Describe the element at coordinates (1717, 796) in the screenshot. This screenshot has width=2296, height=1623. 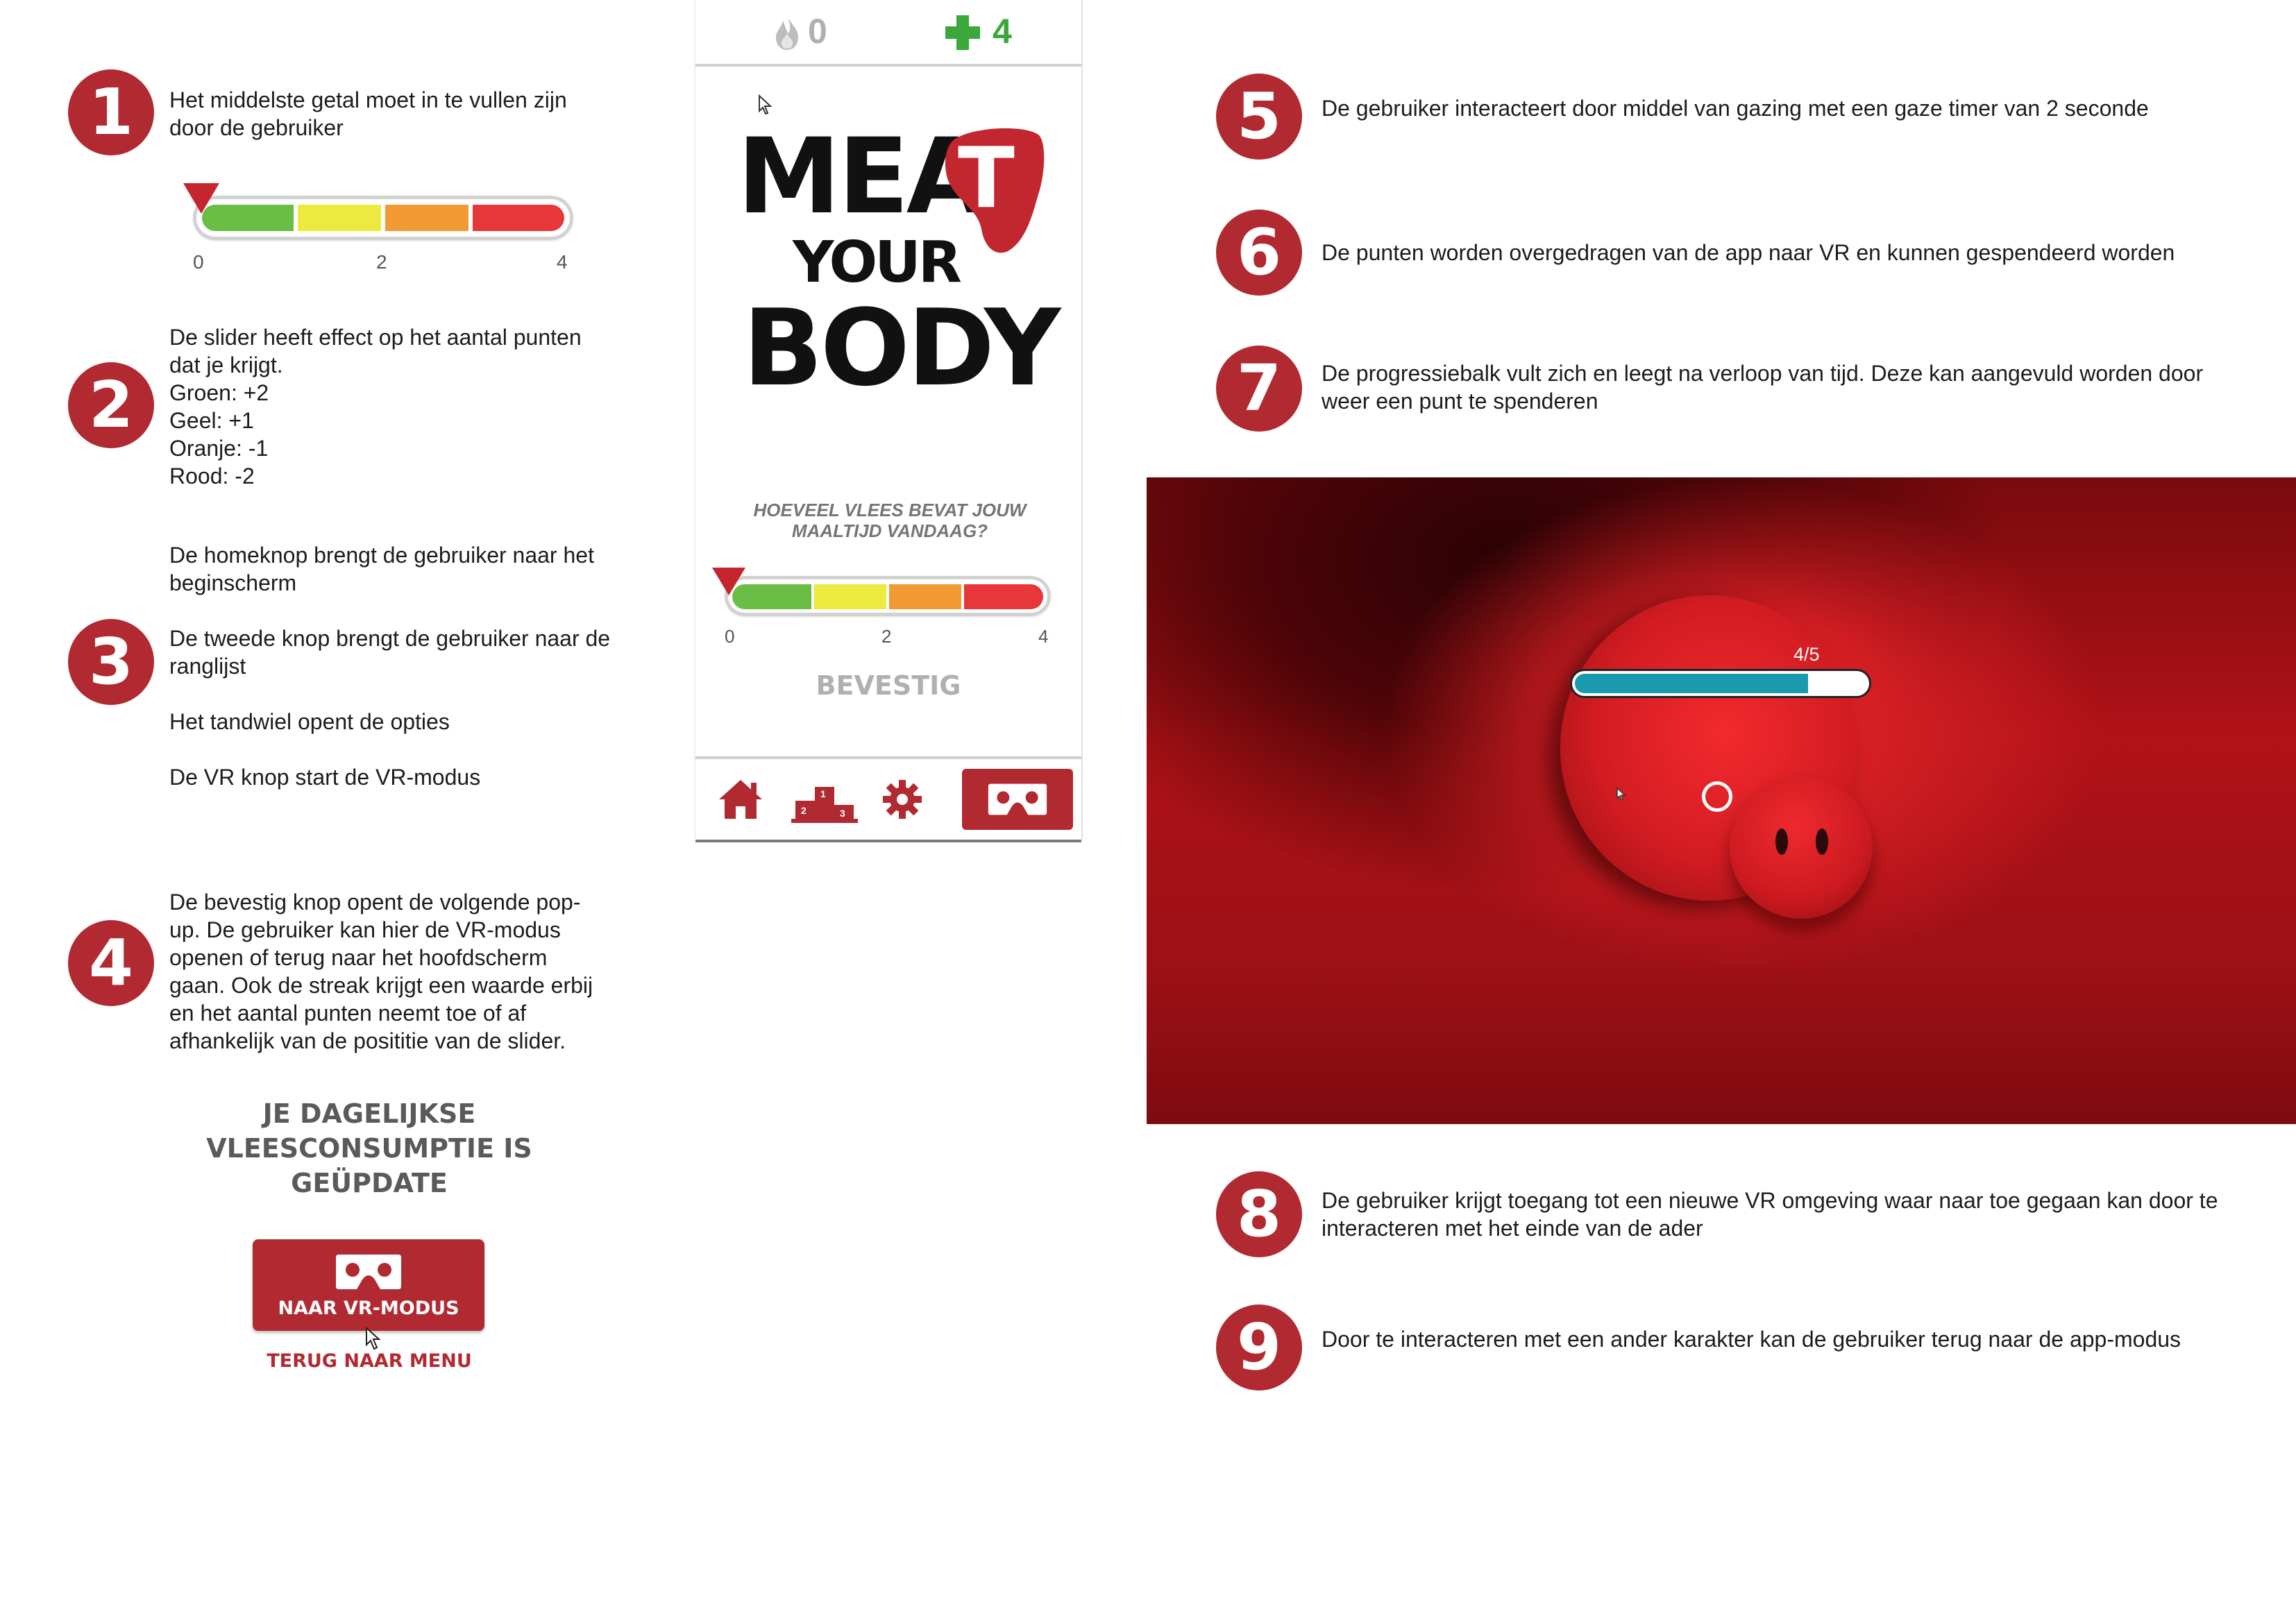
I see `gaze-reticle` at that location.